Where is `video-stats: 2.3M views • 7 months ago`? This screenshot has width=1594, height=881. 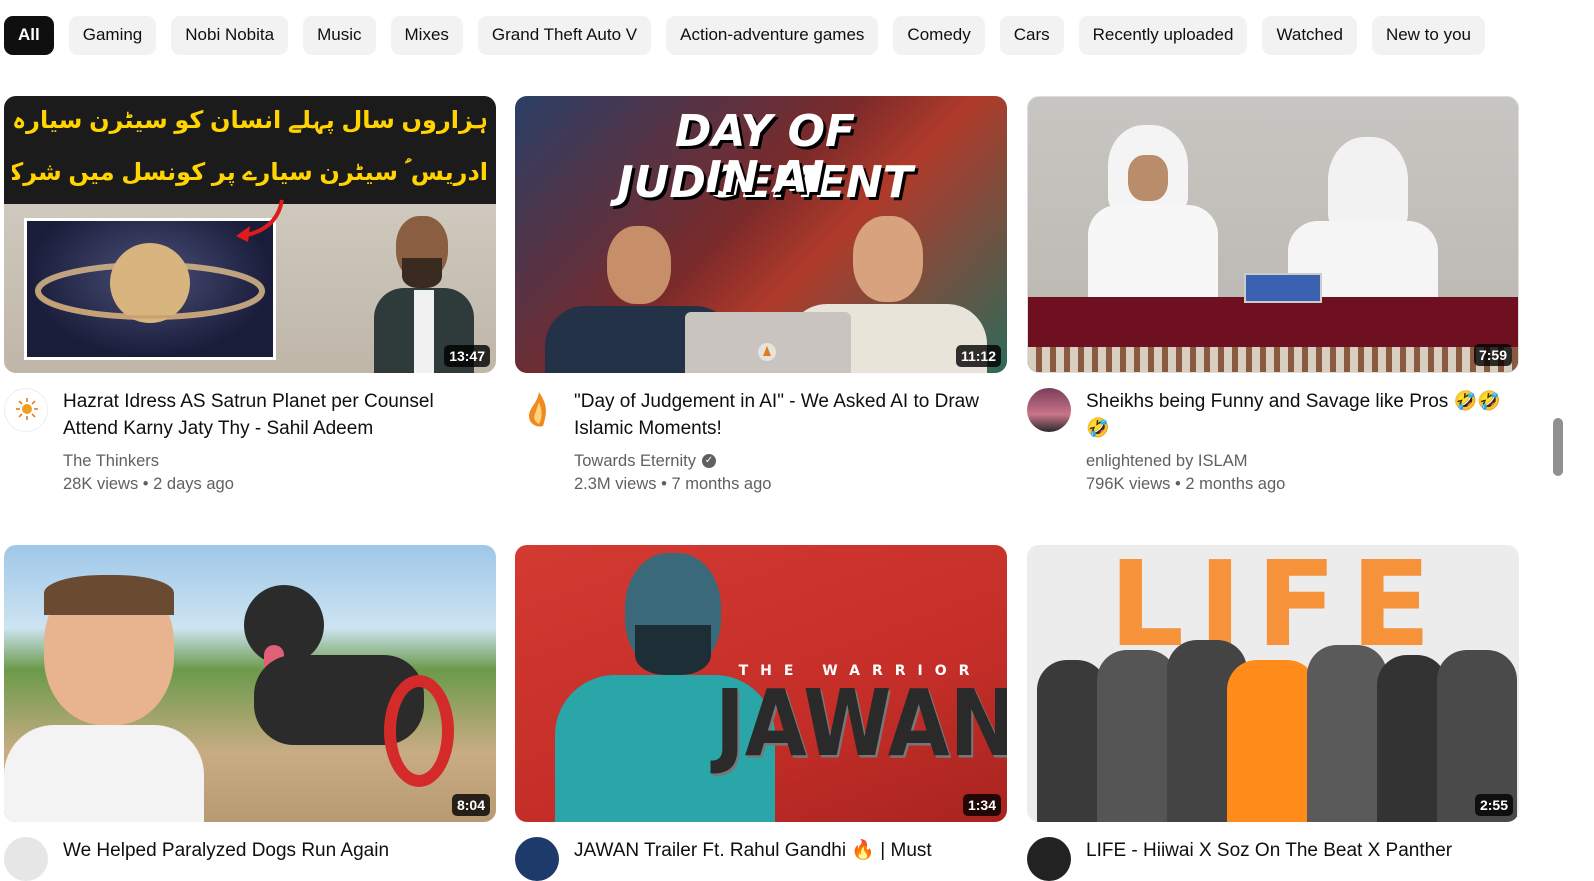
video-stats: 2.3M views • 7 months ago is located at coordinates (673, 484).